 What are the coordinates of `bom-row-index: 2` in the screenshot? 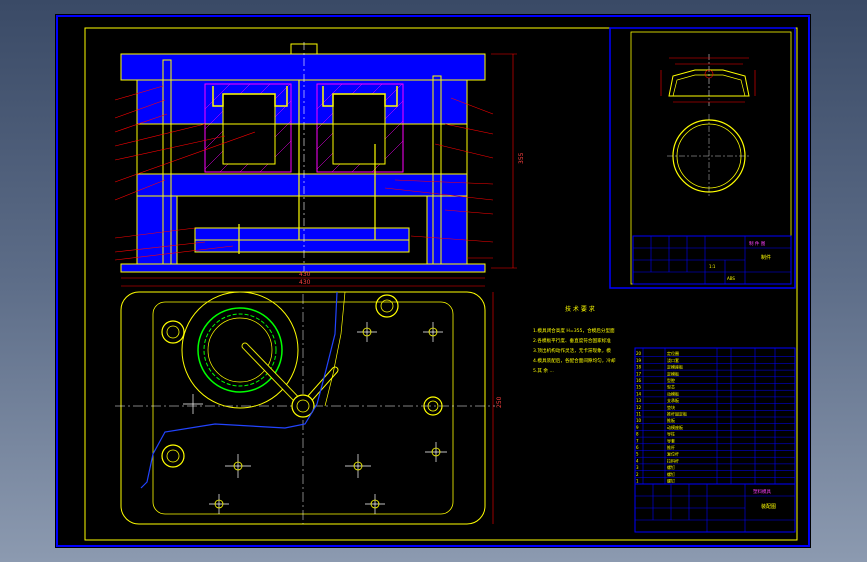 It's located at (637, 474).